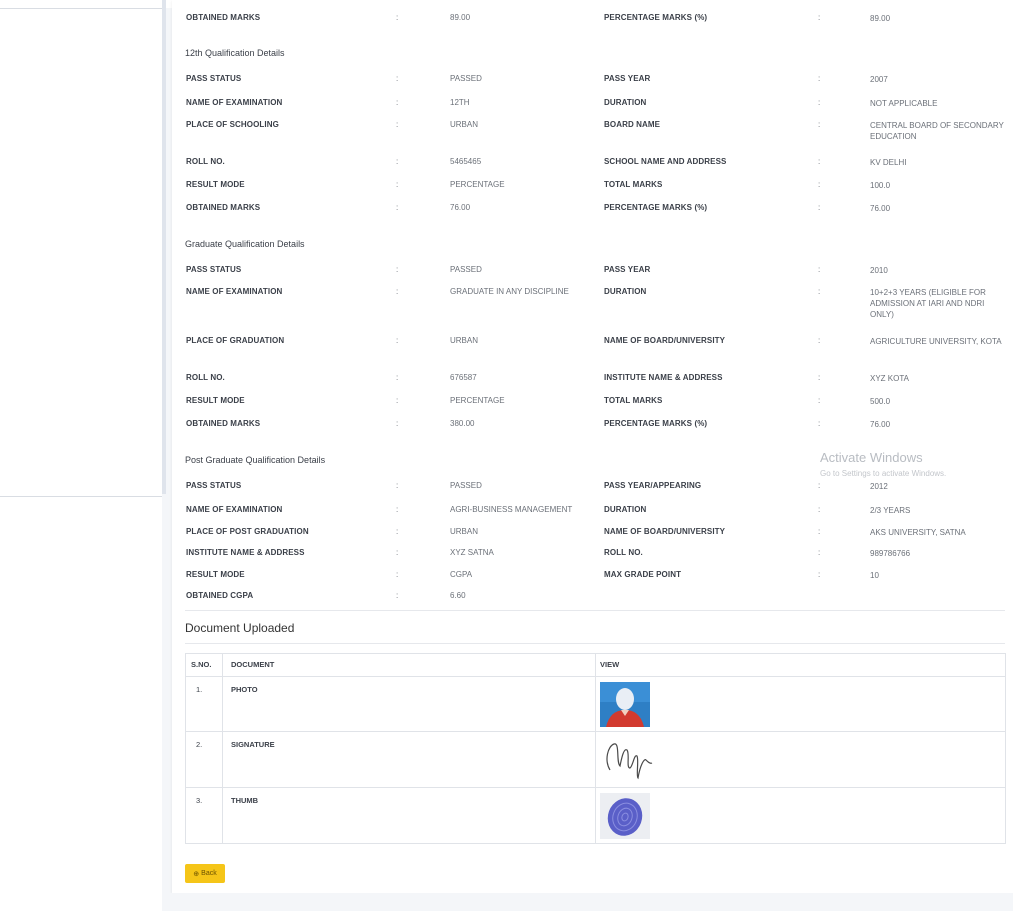 The height and width of the screenshot is (911, 1013). I want to click on field-label: PLACE OF SCHOOLING, so click(232, 124).